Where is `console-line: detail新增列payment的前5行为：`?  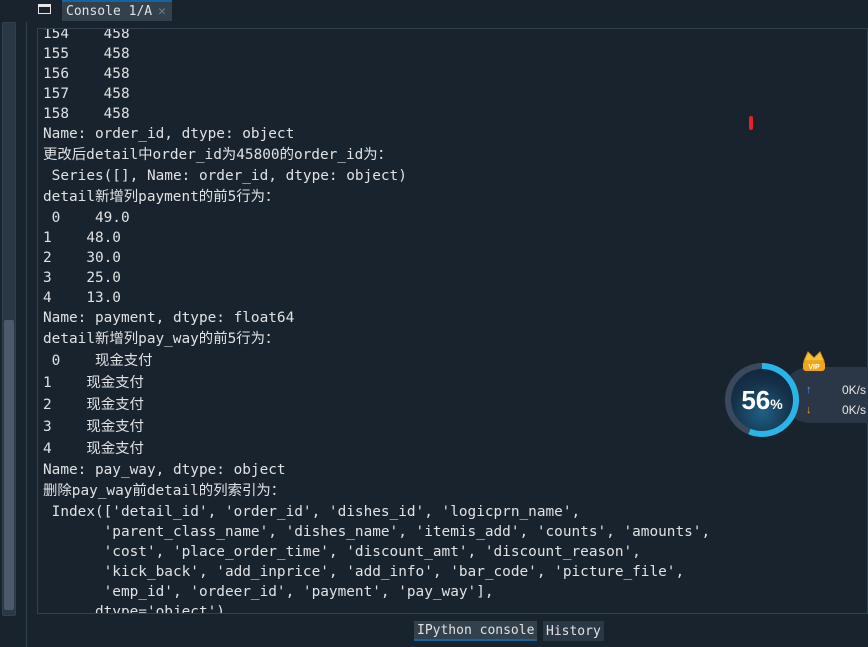 console-line: detail新增列payment的前5行为： is located at coordinates (161, 197).